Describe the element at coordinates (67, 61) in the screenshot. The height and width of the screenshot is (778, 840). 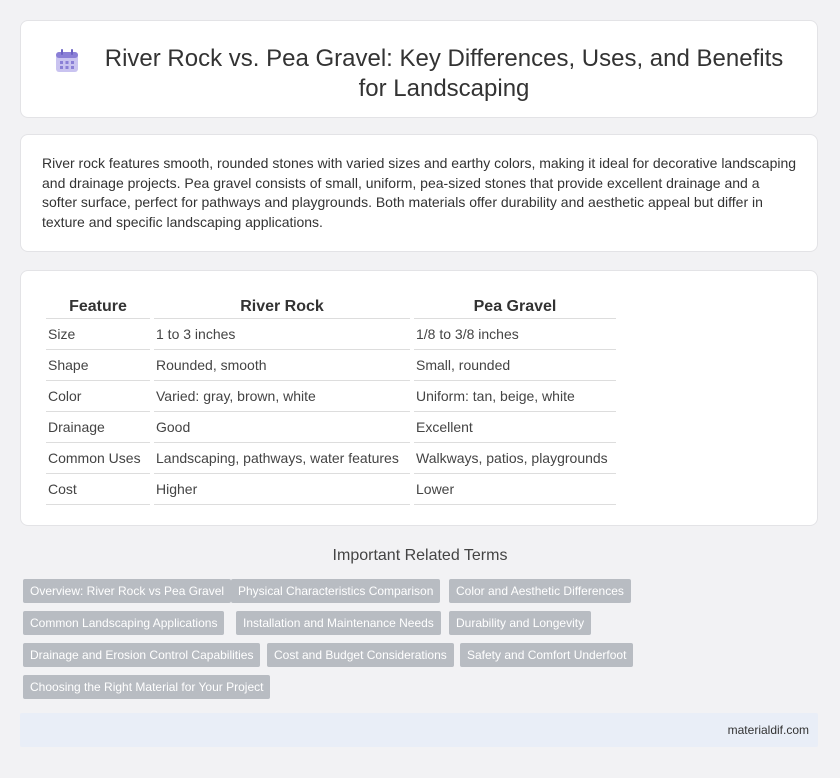
I see `calendar-icon` at that location.